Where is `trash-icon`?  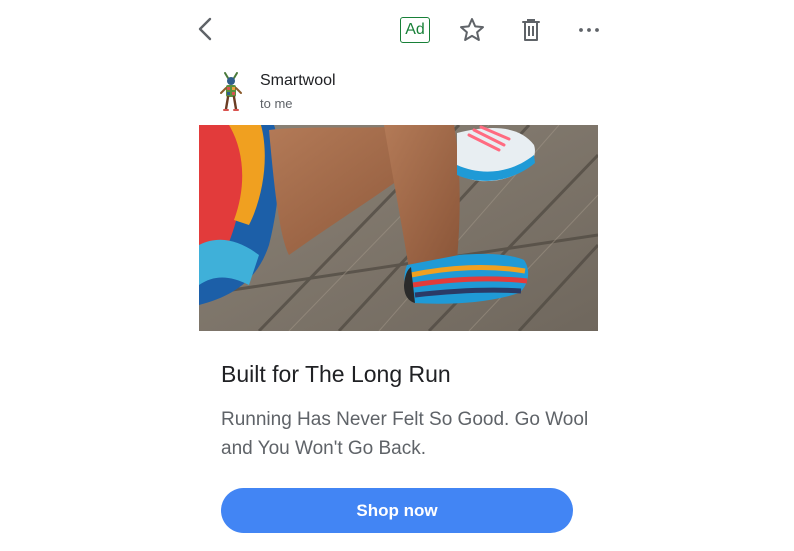
trash-icon is located at coordinates (531, 30).